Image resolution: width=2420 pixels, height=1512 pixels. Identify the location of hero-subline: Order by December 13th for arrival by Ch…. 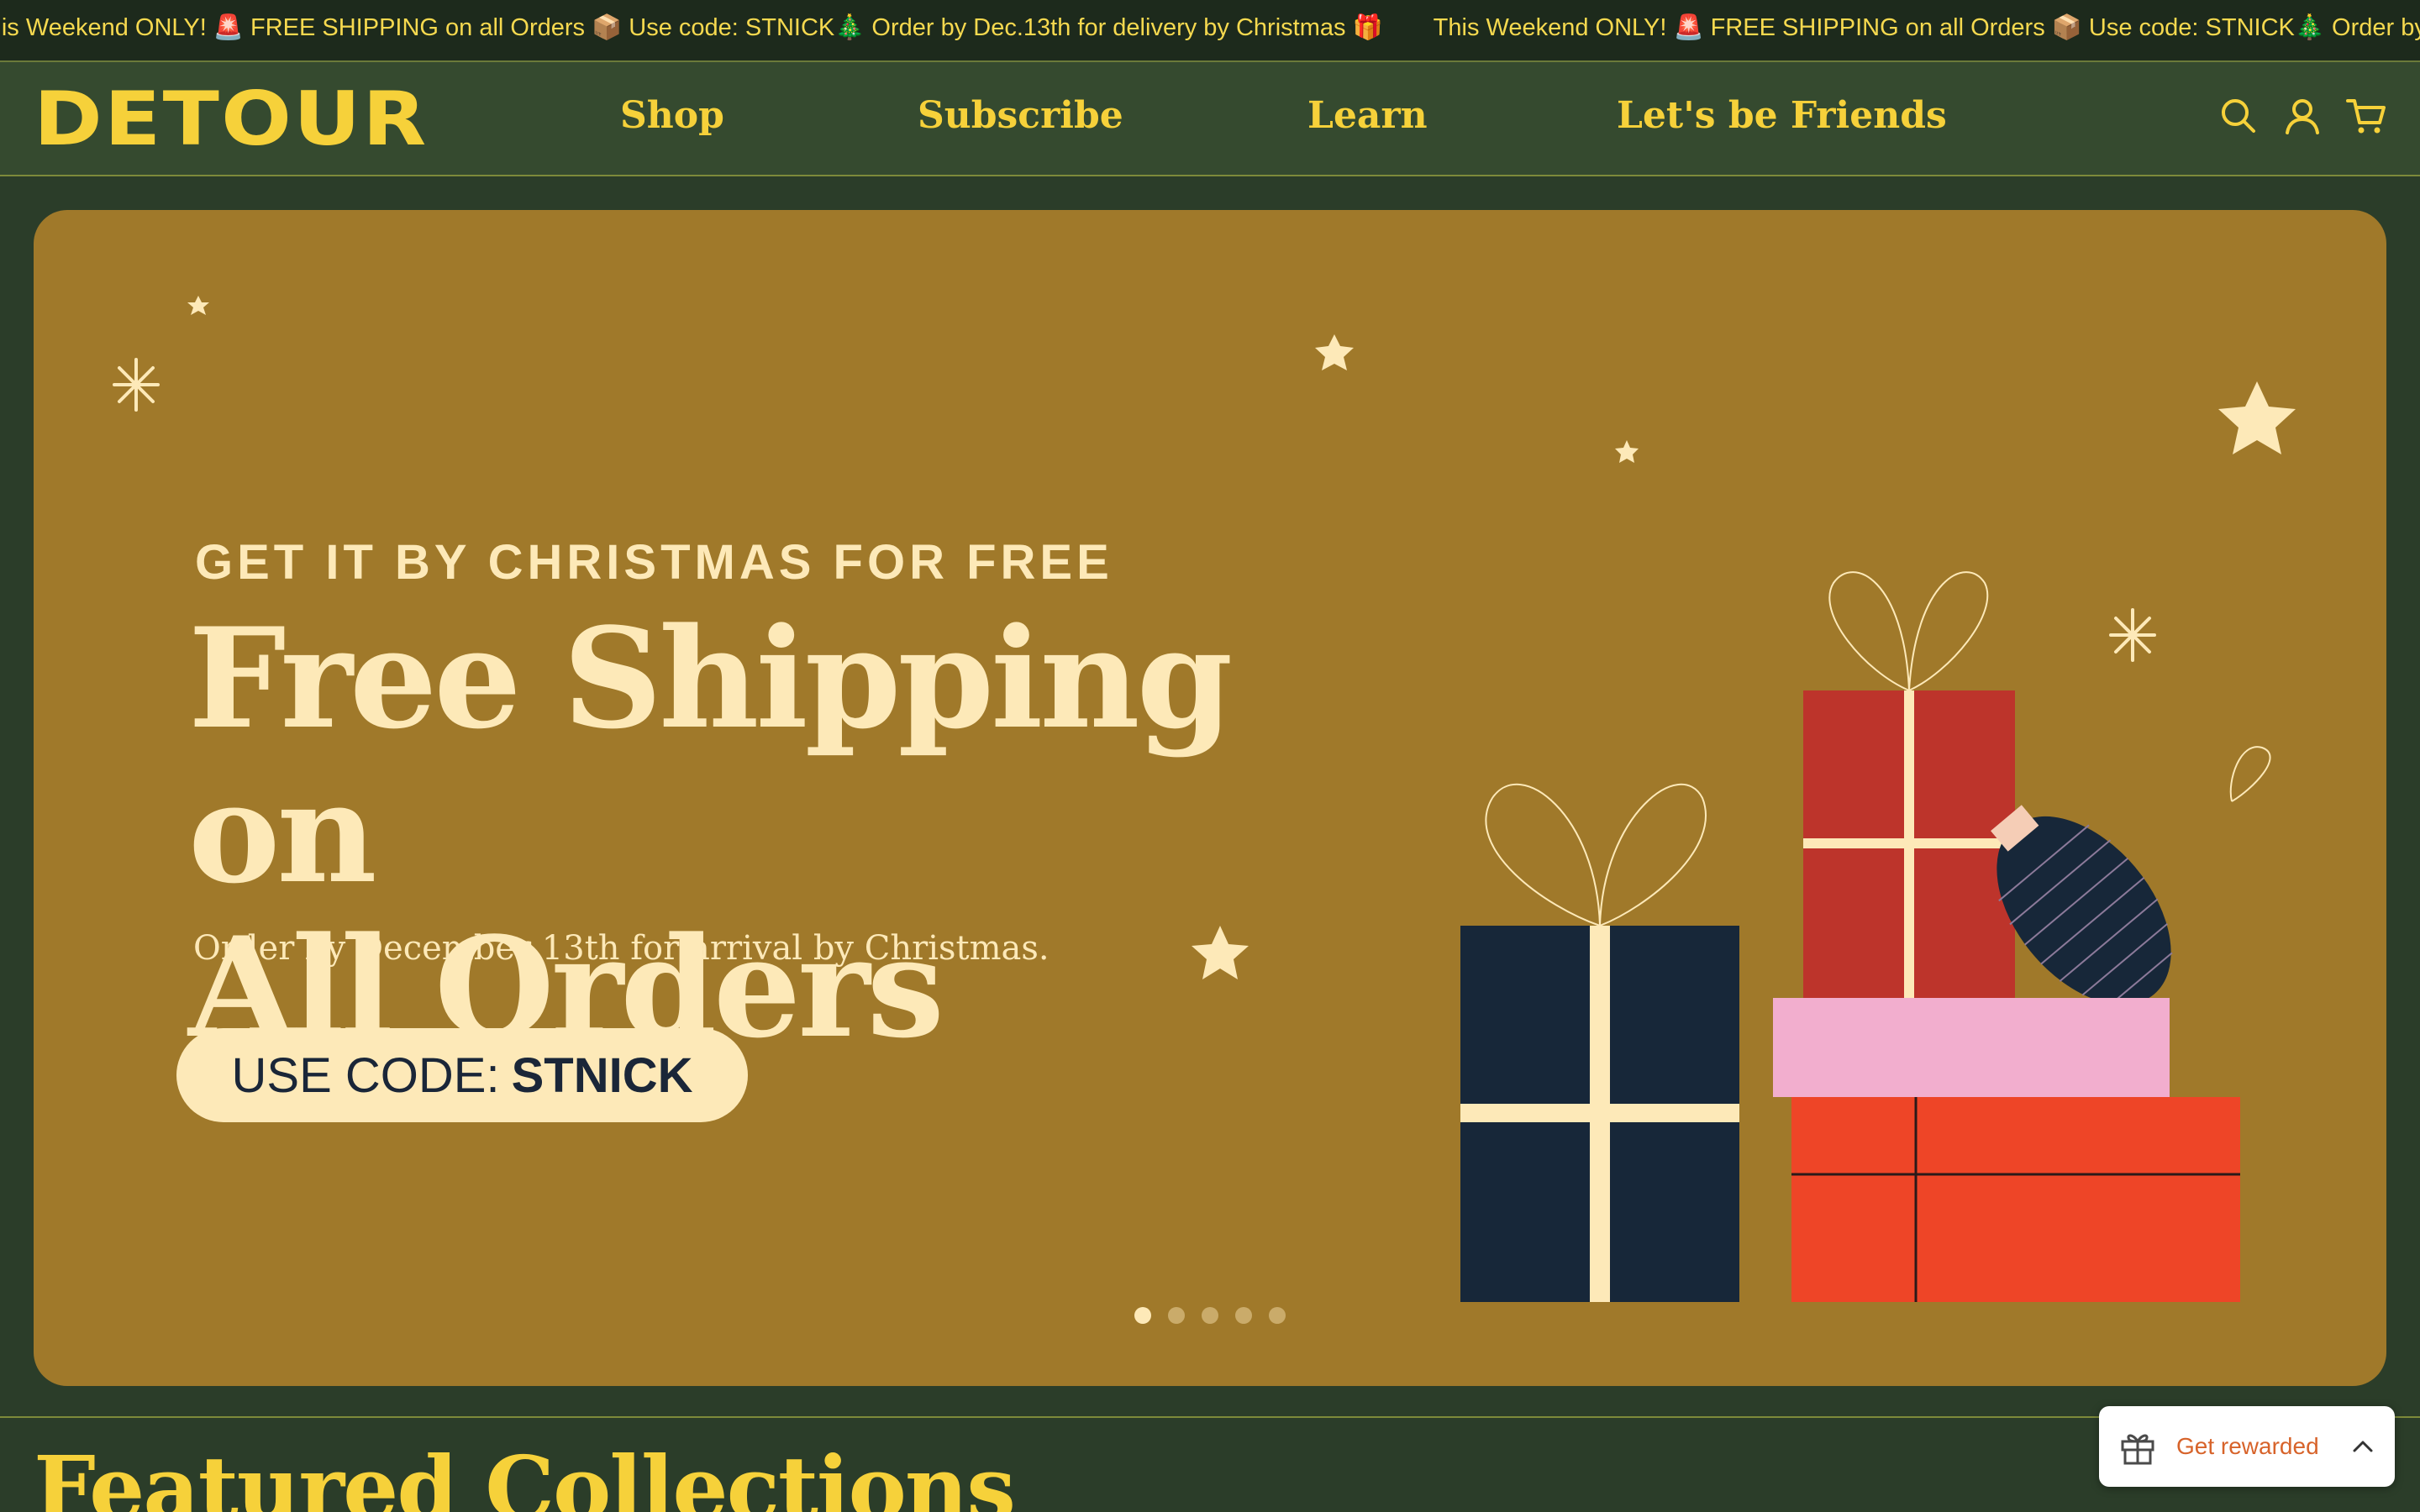
(621, 948).